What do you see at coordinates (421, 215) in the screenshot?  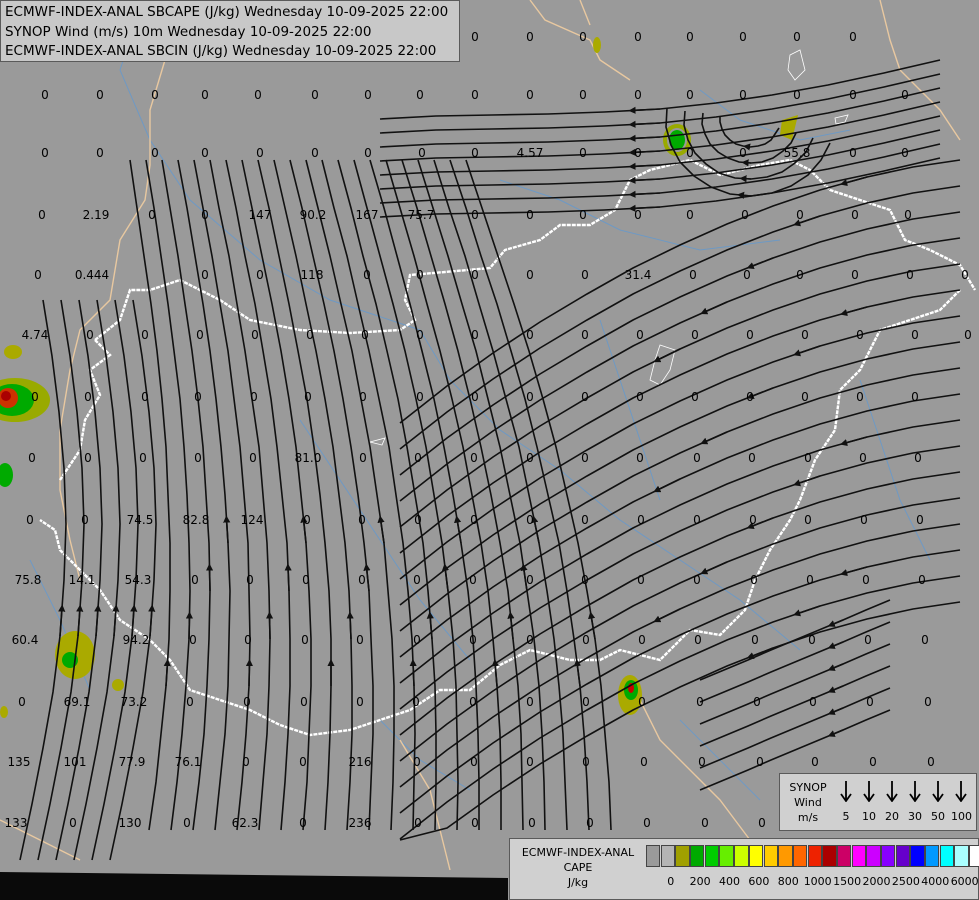 I see `cape-value-label: 75.7` at bounding box center [421, 215].